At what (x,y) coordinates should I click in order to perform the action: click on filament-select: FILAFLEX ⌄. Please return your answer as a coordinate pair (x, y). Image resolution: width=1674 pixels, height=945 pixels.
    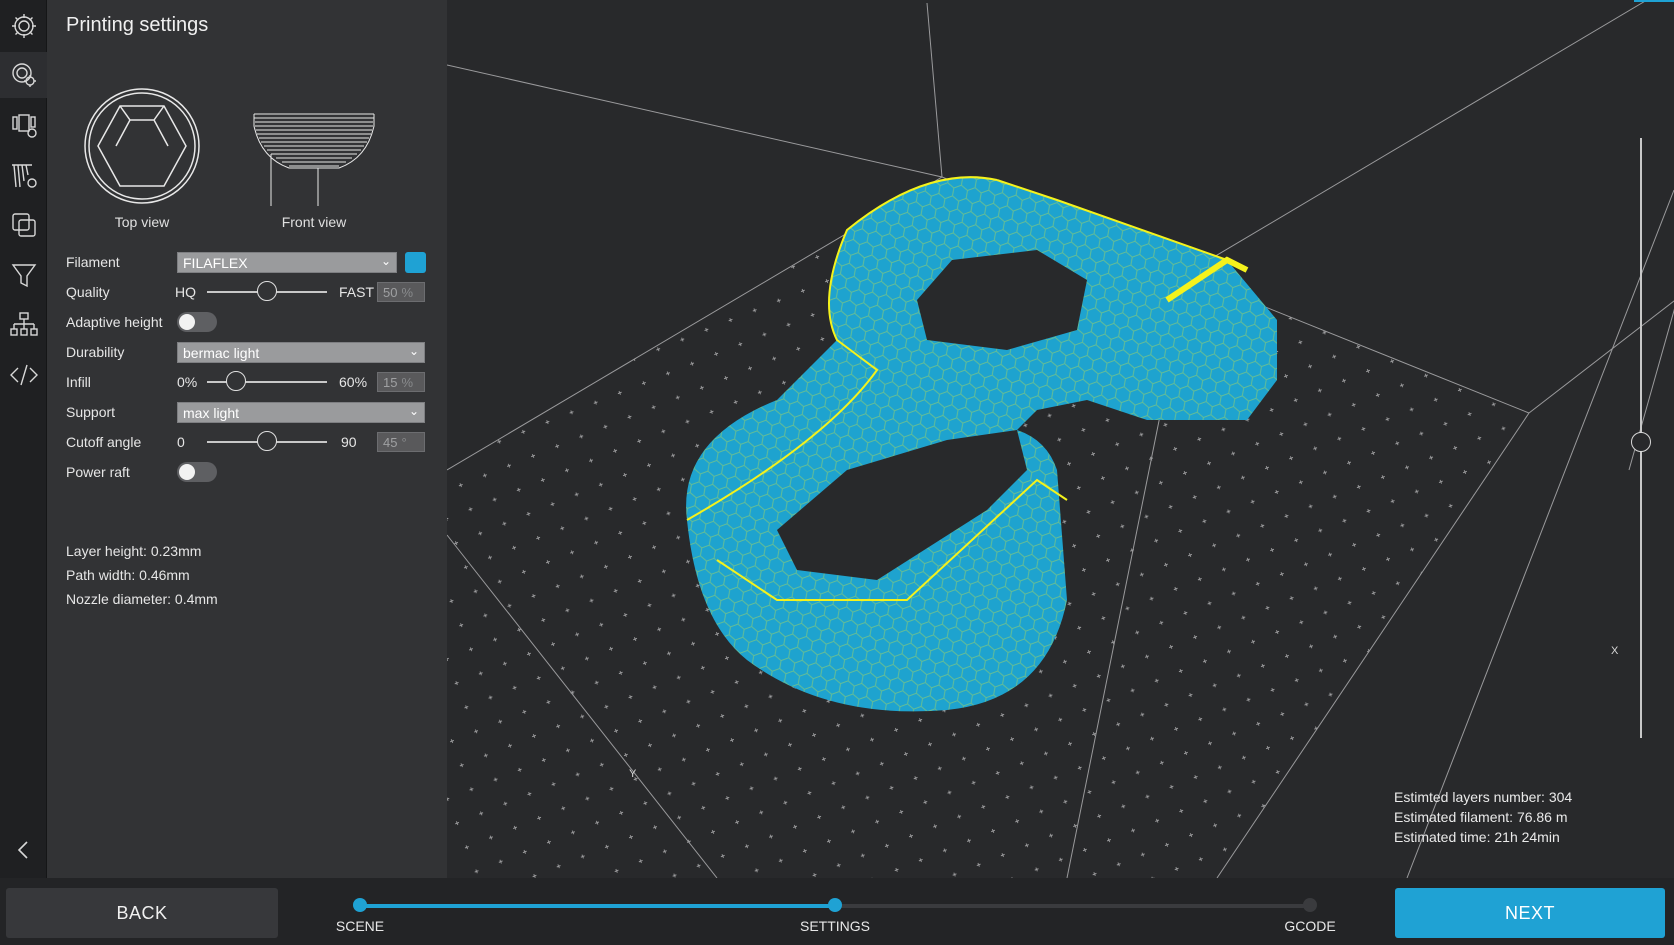
    Looking at the image, I should click on (287, 262).